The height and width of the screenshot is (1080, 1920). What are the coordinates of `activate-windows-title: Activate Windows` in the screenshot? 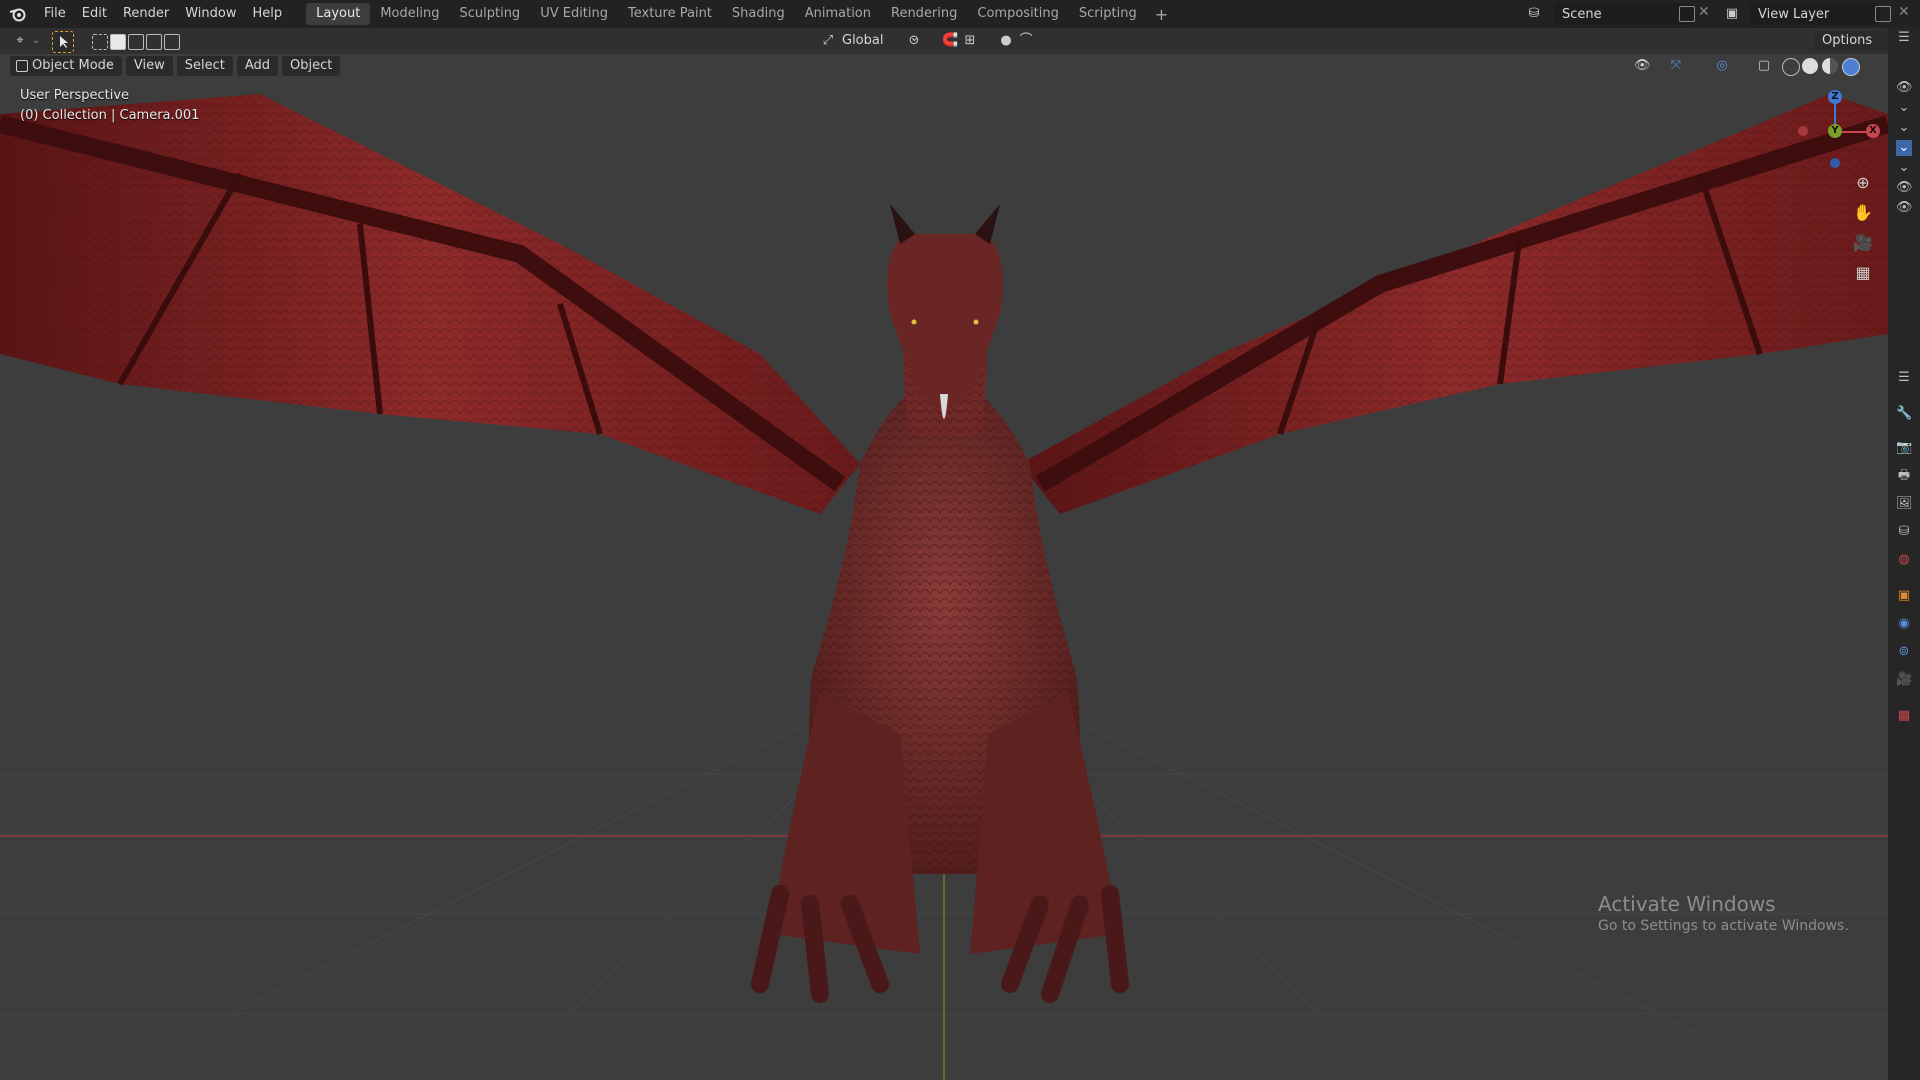 It's located at (1687, 904).